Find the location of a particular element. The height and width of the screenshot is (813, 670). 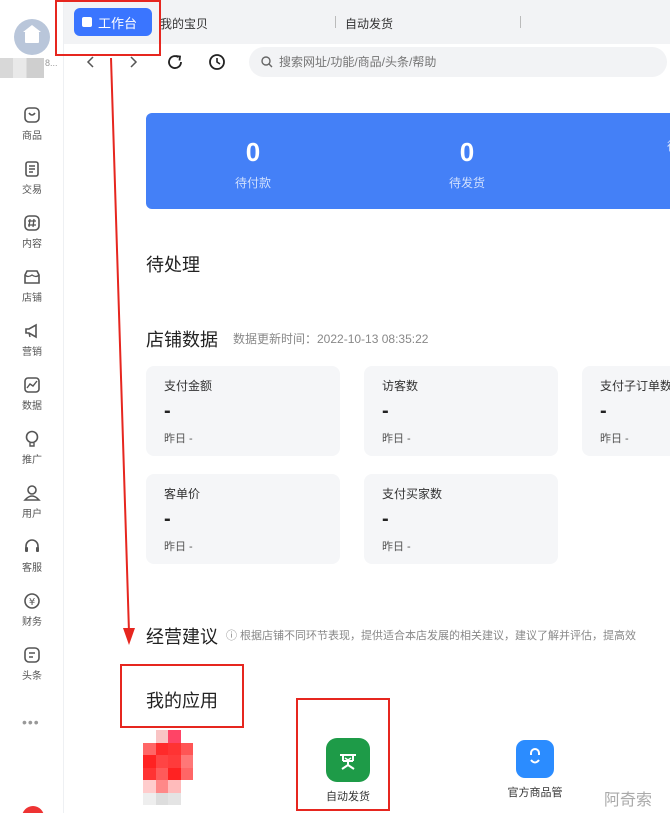

sidebar-item-data: 数据 is located at coordinates (32, 394).